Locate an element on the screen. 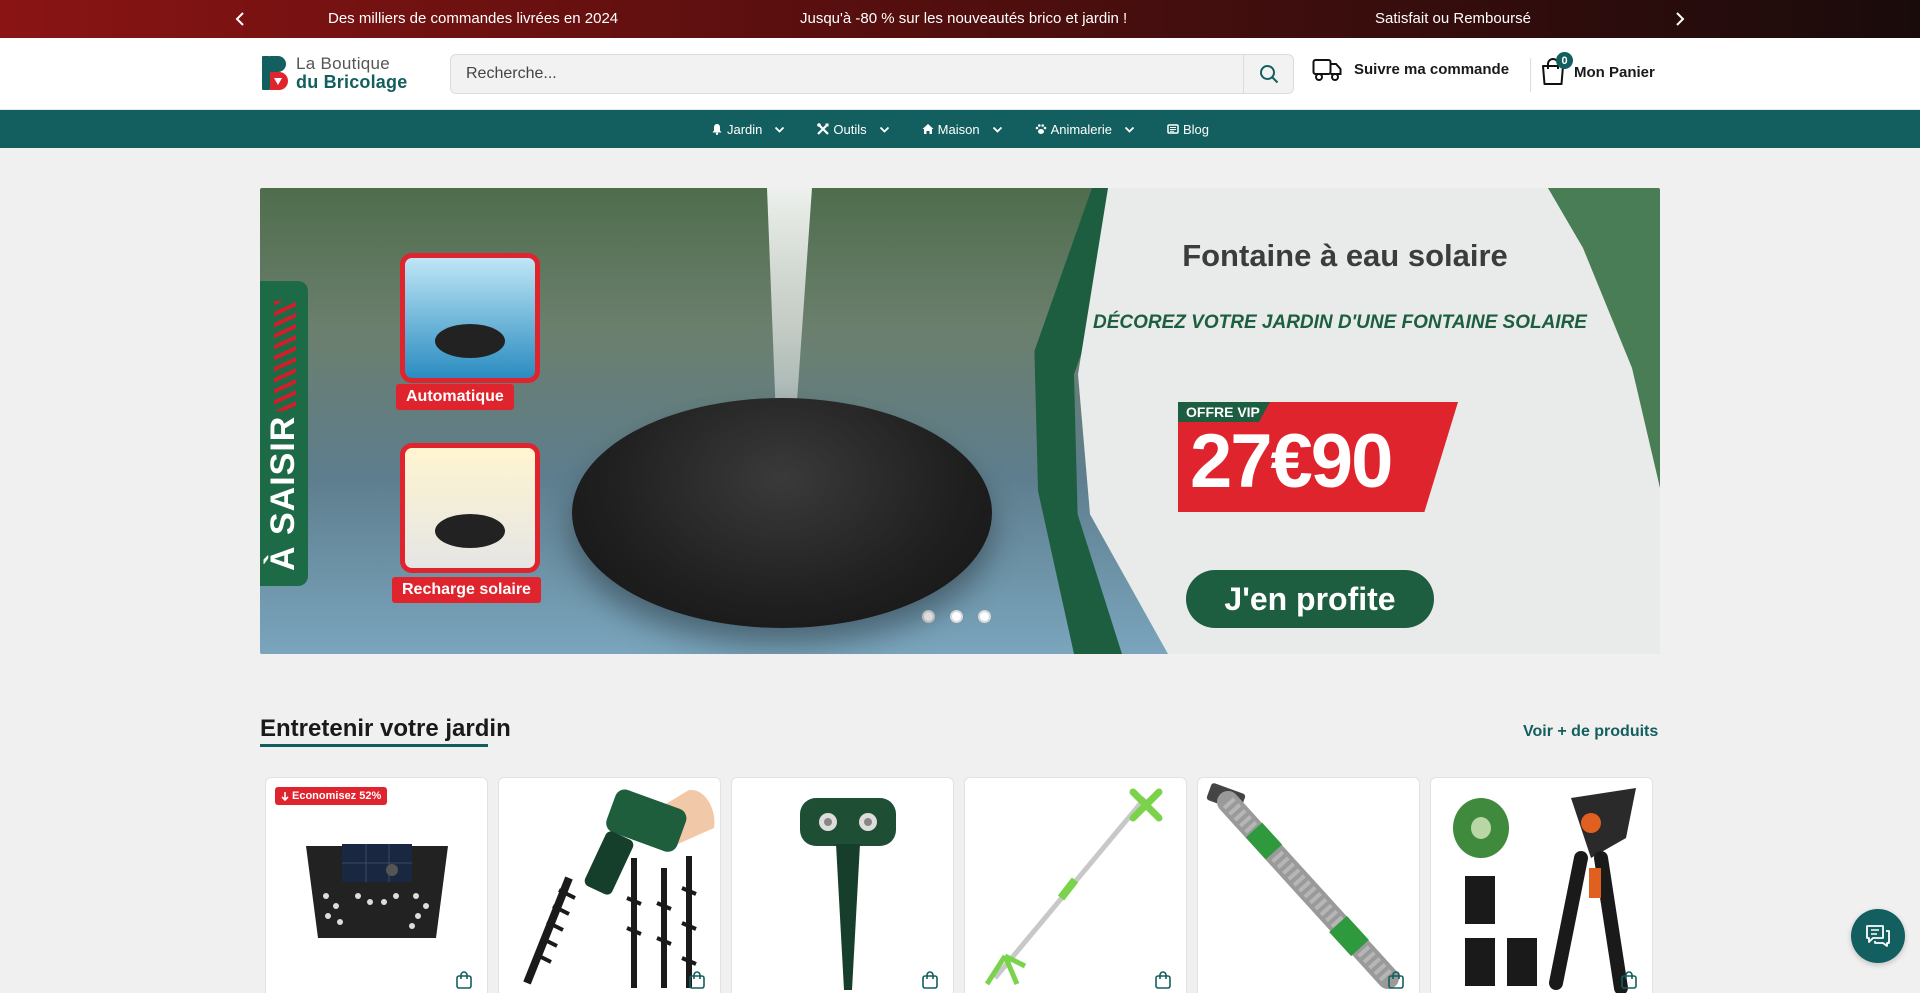 The width and height of the screenshot is (1920, 993). home-icon is located at coordinates (928, 129).